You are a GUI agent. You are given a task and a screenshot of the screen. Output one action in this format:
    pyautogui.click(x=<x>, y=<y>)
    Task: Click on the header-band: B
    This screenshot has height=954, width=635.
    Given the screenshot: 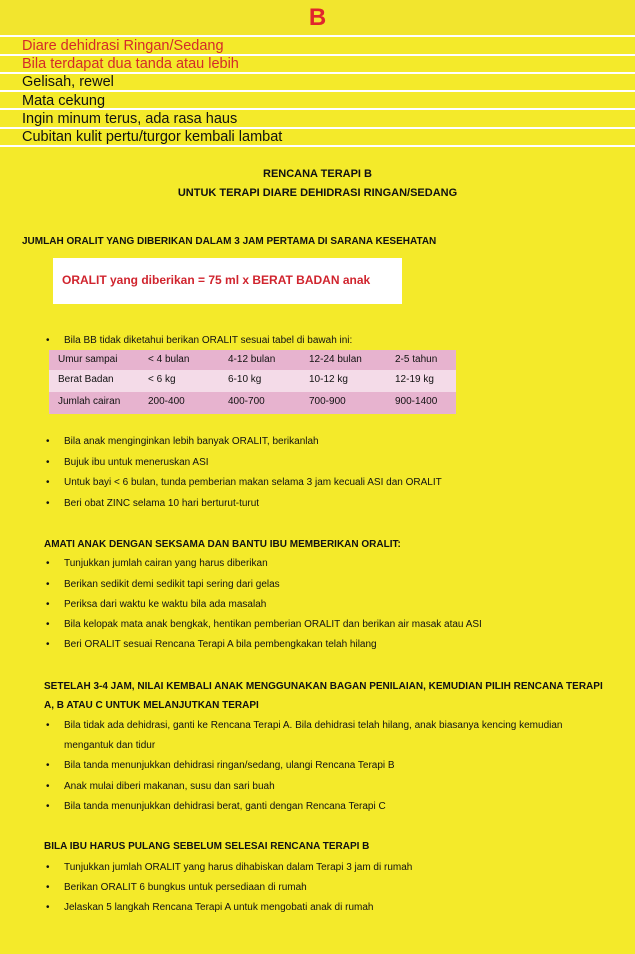 What is the action you would take?
    pyautogui.click(x=317, y=18)
    